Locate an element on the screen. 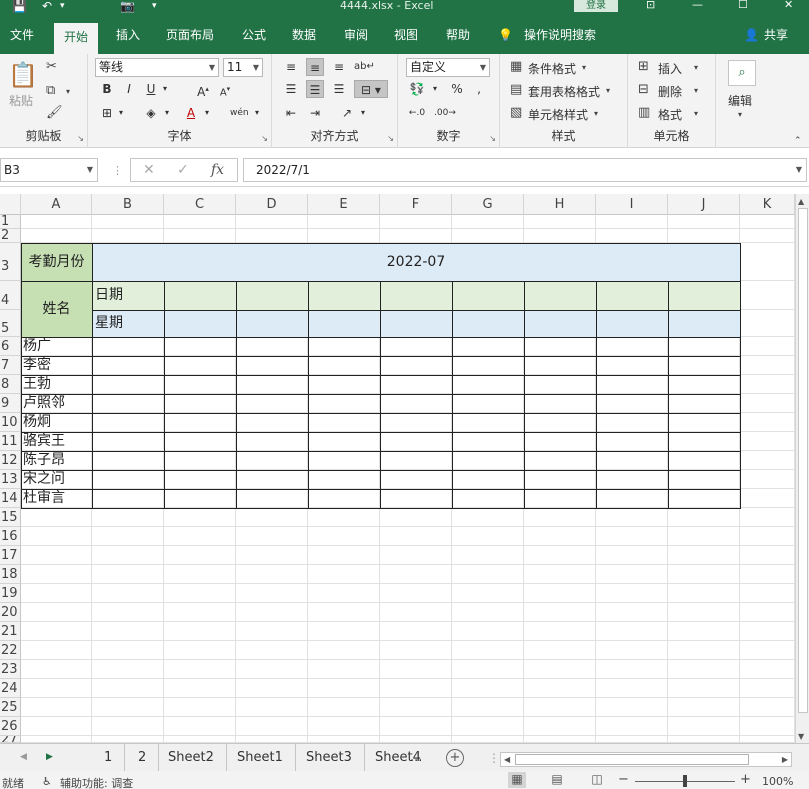 This screenshot has height=789, width=809. number-format-combo: 自定义 ▼ is located at coordinates (448, 67).